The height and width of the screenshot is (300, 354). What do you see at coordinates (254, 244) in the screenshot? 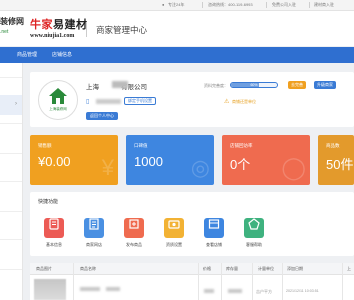
I see `quick-item-label: 客服帮助` at bounding box center [254, 244].